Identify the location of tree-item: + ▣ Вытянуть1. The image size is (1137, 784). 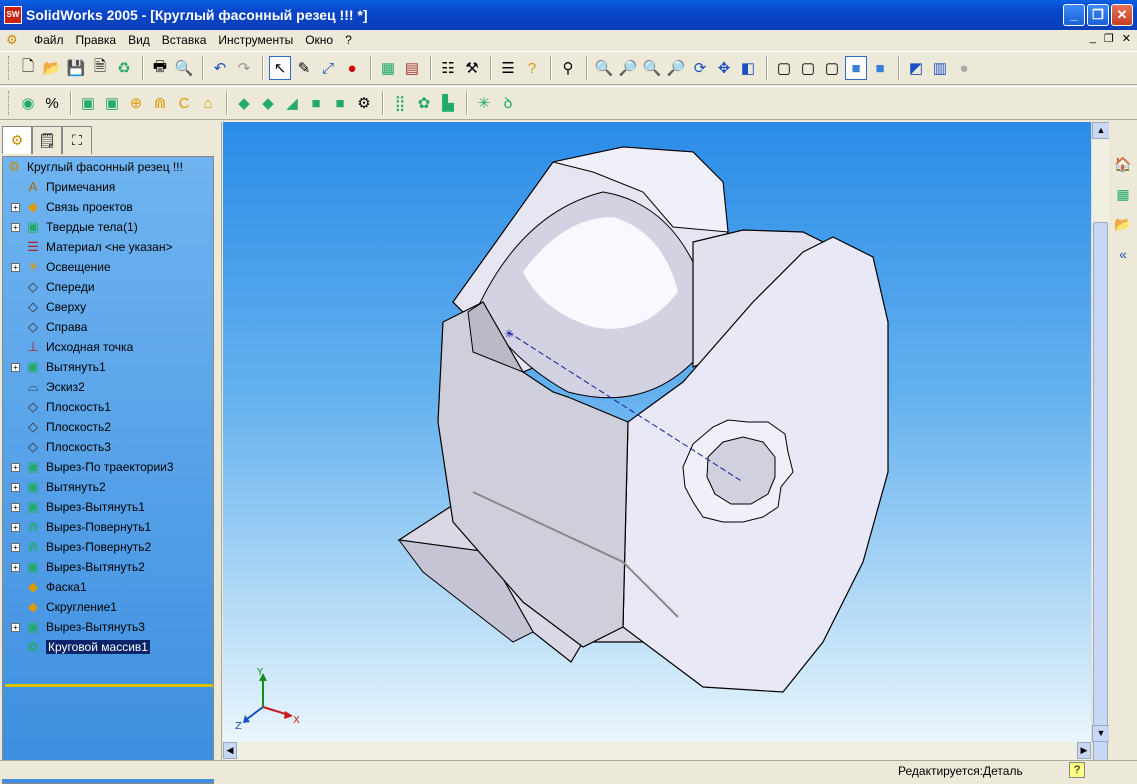
(58, 367).